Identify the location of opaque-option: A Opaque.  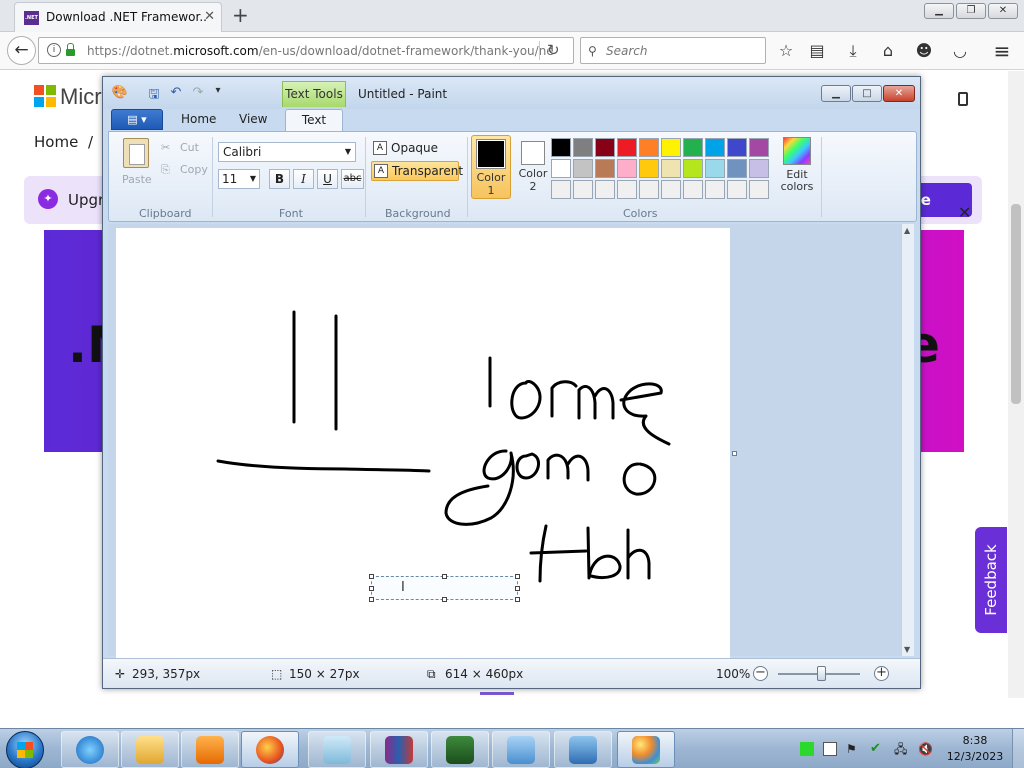
(409, 149).